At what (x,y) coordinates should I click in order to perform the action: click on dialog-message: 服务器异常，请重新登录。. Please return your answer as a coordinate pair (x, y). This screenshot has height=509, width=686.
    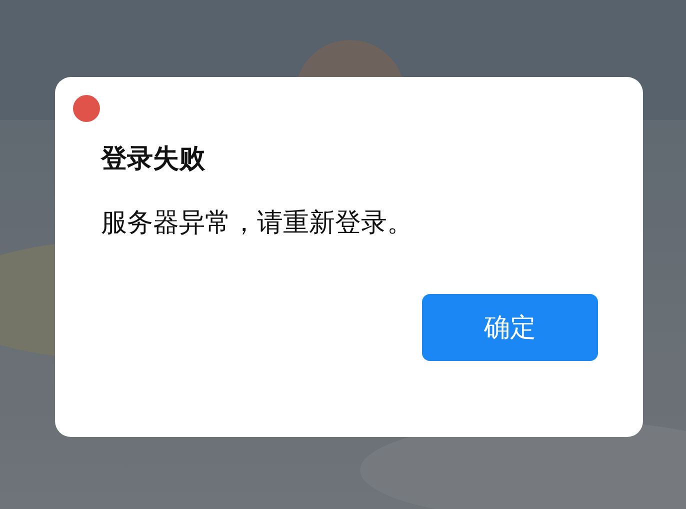
    Looking at the image, I should click on (257, 222).